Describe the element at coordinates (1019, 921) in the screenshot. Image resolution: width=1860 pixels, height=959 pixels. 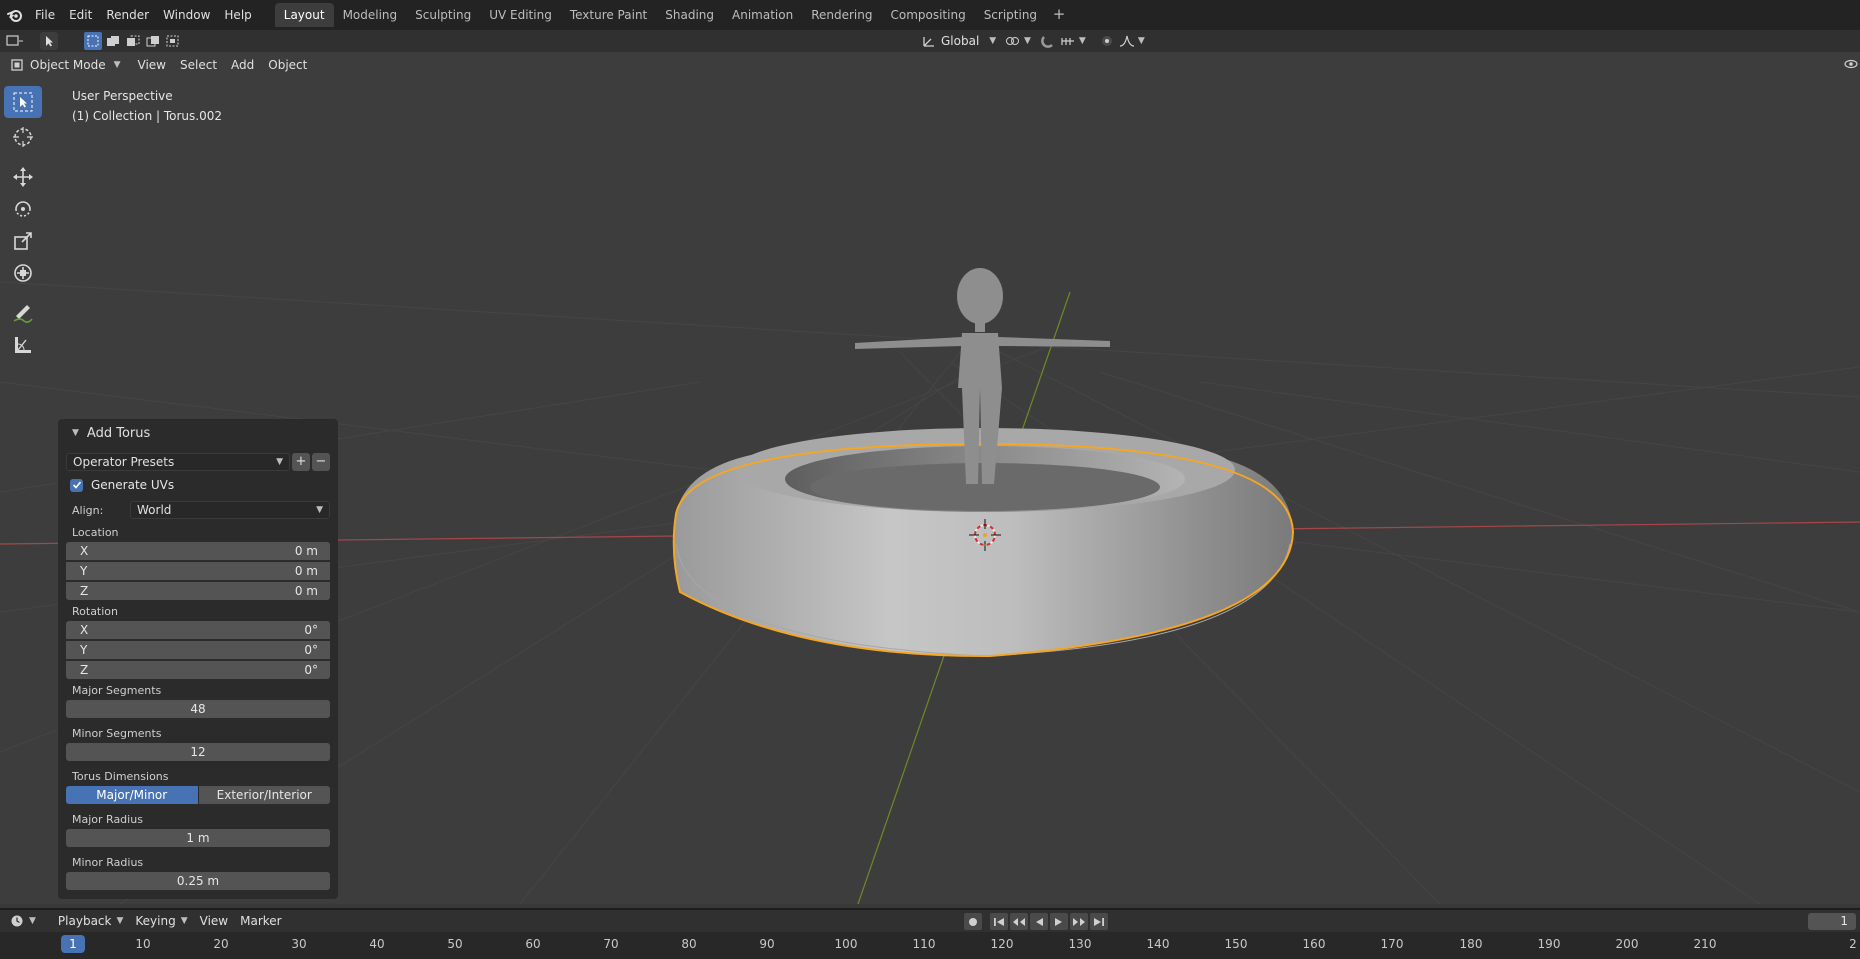
I see `prev-keyframe-button` at that location.